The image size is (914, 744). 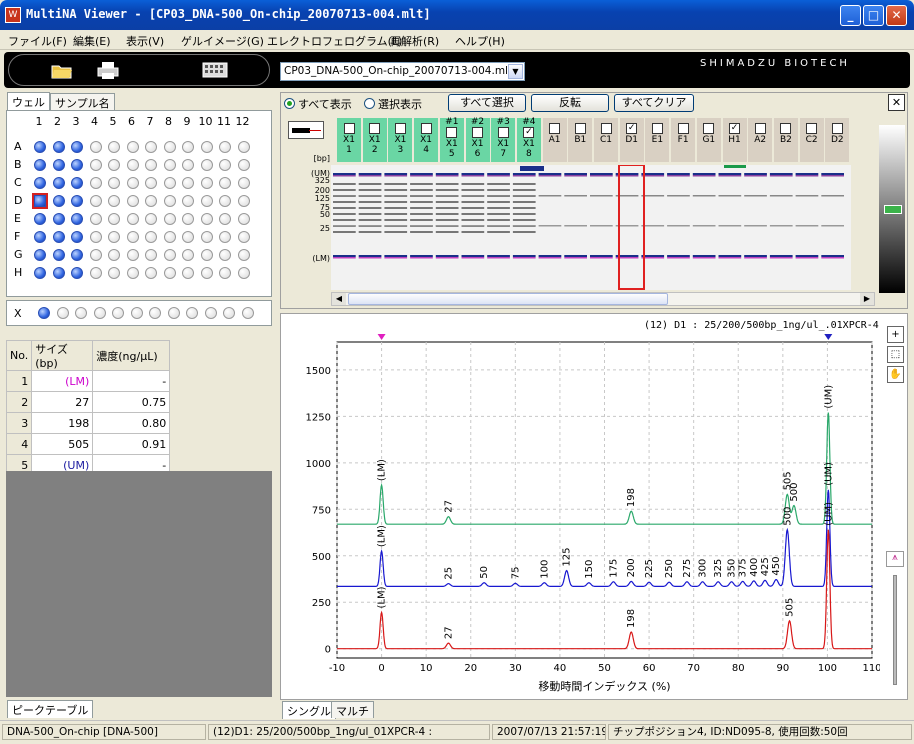 What do you see at coordinates (151, 219) in the screenshot?
I see `well-e7` at bounding box center [151, 219].